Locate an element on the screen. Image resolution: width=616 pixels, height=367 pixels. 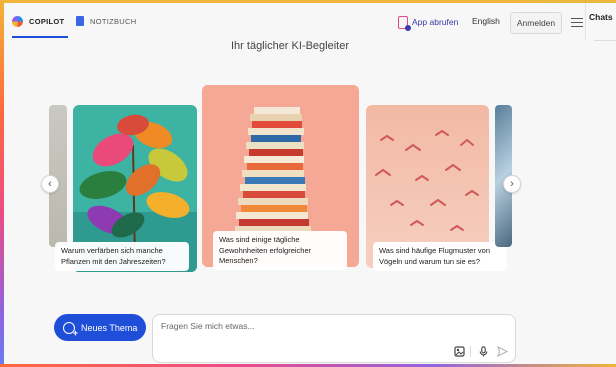
new-topic-button: Neues Thema is located at coordinates (100, 327).